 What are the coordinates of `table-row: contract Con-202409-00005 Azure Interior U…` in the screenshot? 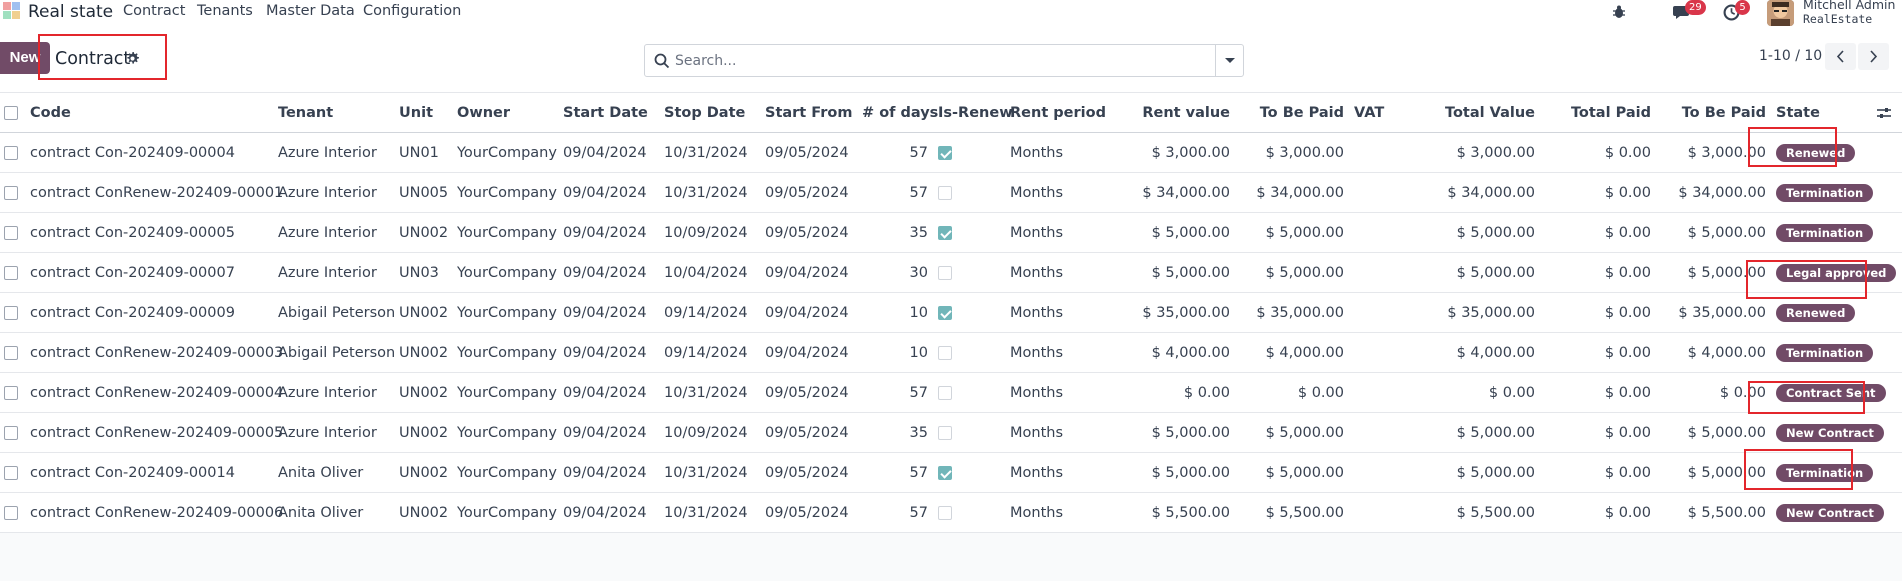 It's located at (951, 232).